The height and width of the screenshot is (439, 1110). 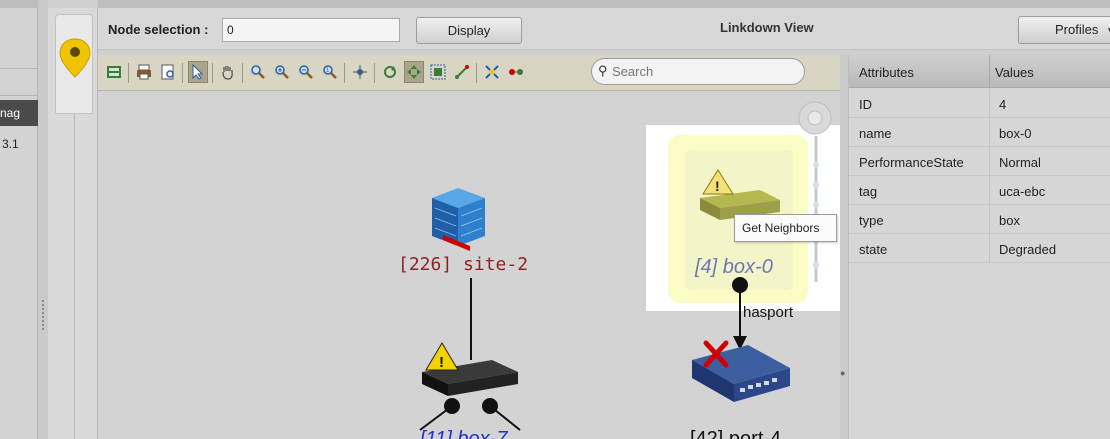 I want to click on attribute-value: box, so click(x=1009, y=220).